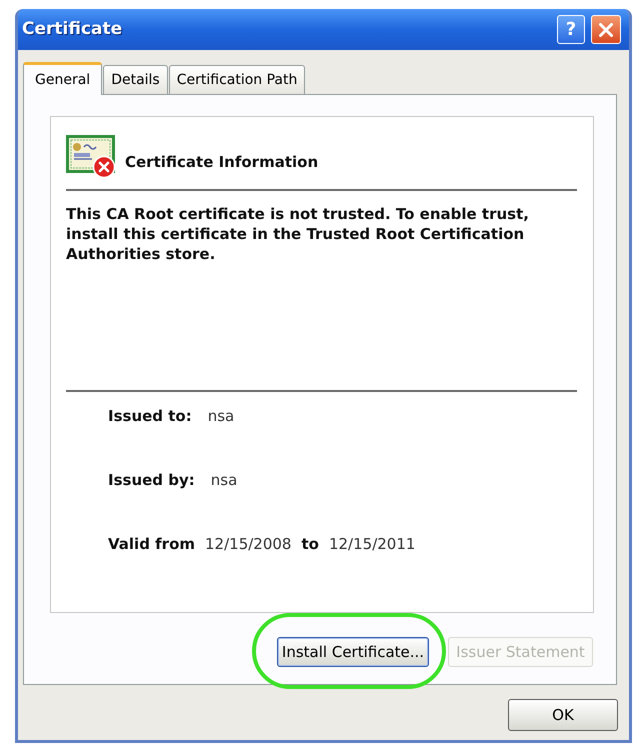 Image resolution: width=637 pixels, height=746 pixels. I want to click on field-label: Issued by:, so click(151, 480).